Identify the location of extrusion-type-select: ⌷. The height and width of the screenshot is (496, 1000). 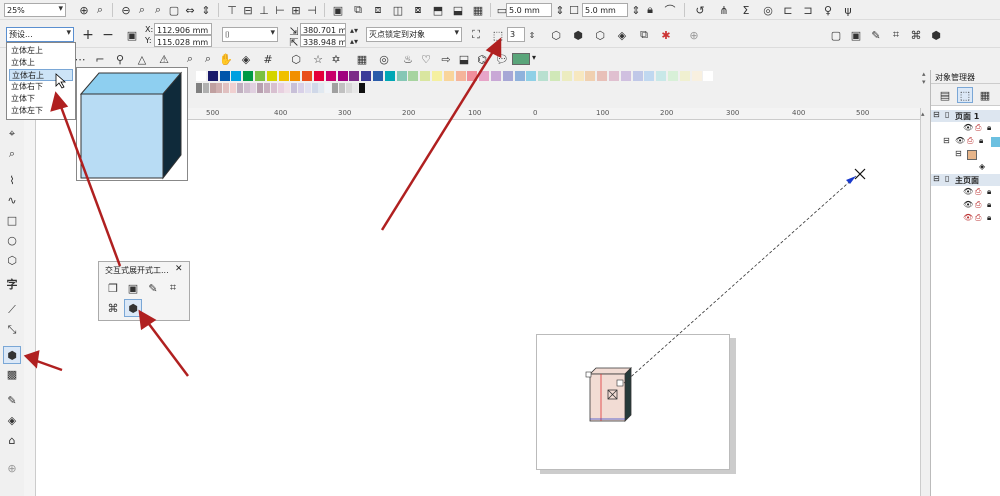
(250, 34).